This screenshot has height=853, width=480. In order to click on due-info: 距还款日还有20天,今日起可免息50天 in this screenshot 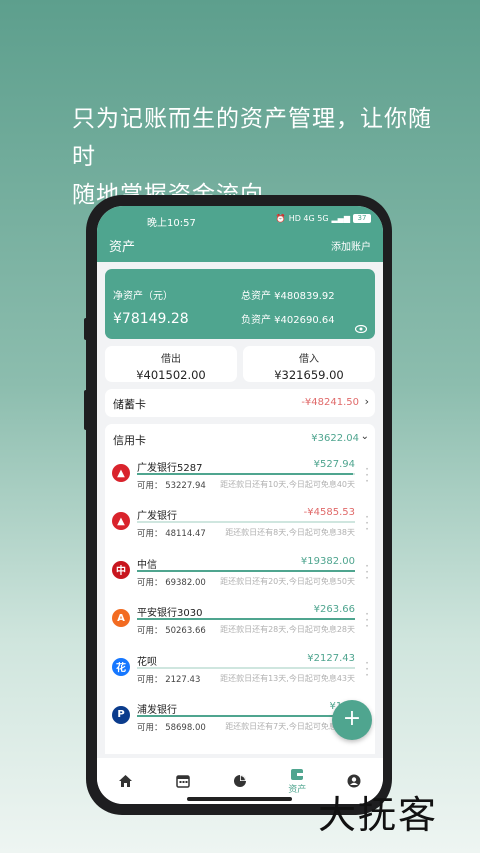, I will do `click(287, 581)`.